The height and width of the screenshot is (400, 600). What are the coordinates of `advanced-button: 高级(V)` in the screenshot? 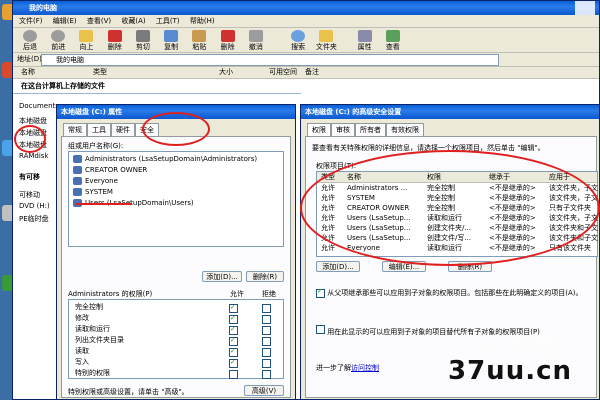 It's located at (264, 390).